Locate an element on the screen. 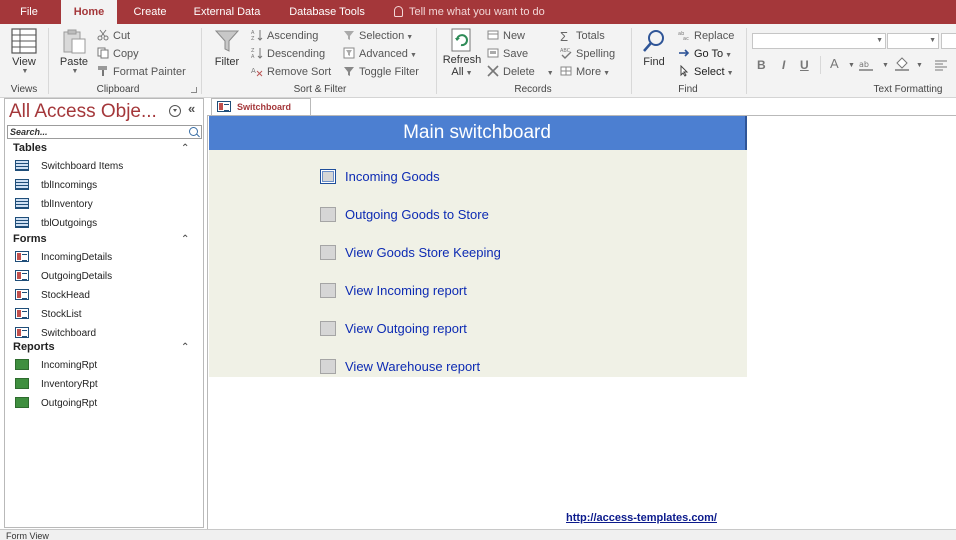 Image resolution: width=956 pixels, height=540 pixels. clipboard-launcher-icon is located at coordinates (194, 90).